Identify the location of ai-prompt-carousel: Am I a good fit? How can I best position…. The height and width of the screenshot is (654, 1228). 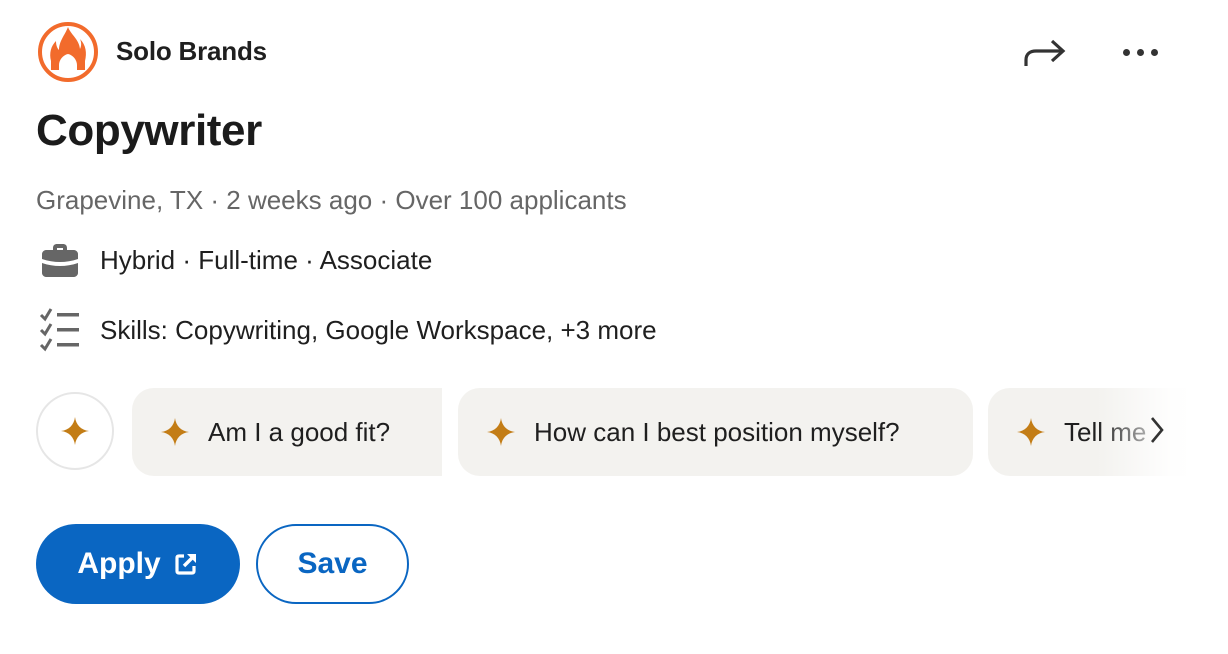
(611, 432).